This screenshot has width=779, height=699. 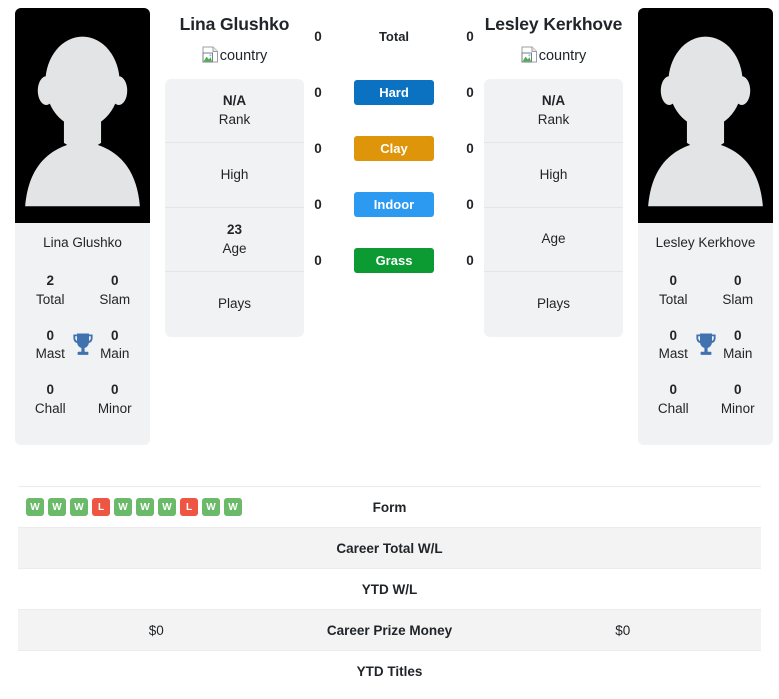 What do you see at coordinates (82, 244) in the screenshot?
I see `left-player-photo-caption: Lina Glushko` at bounding box center [82, 244].